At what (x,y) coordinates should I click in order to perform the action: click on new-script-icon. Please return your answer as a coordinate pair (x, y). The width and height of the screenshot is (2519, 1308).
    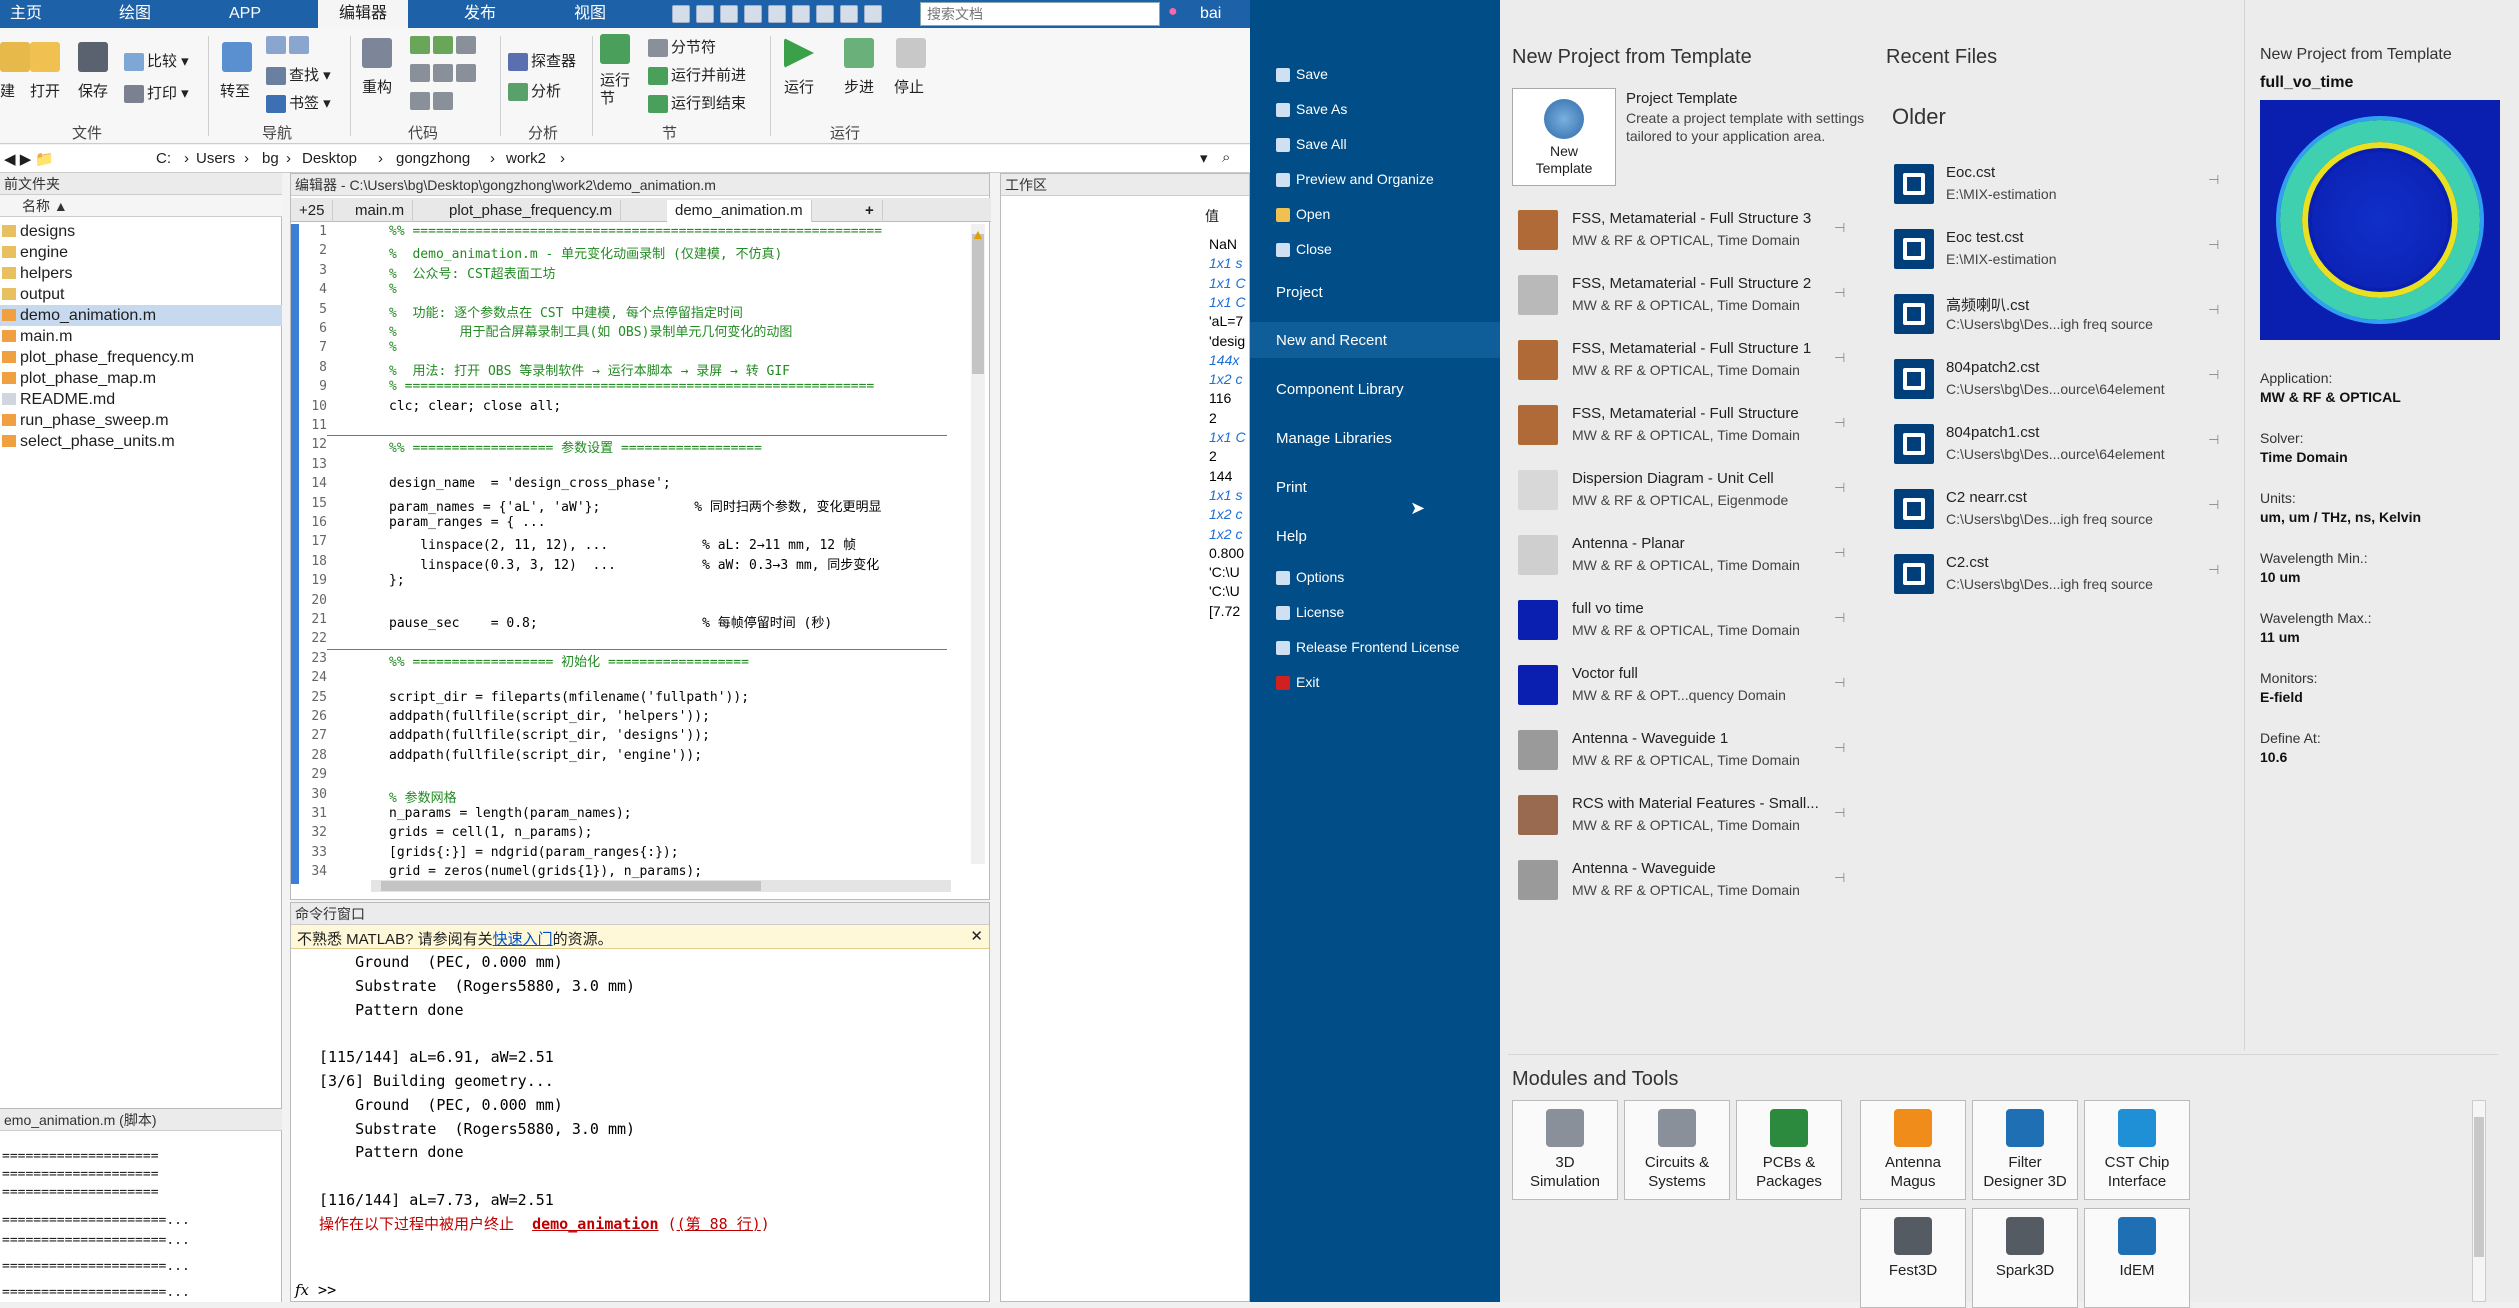
    Looking at the image, I should click on (15, 57).